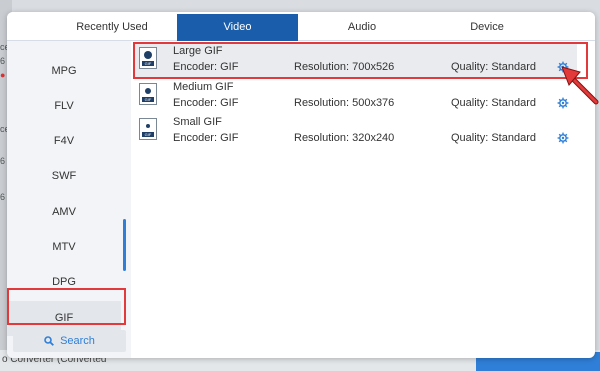 The width and height of the screenshot is (600, 371). What do you see at coordinates (64, 212) in the screenshot?
I see `format-item-amv: AMV` at bounding box center [64, 212].